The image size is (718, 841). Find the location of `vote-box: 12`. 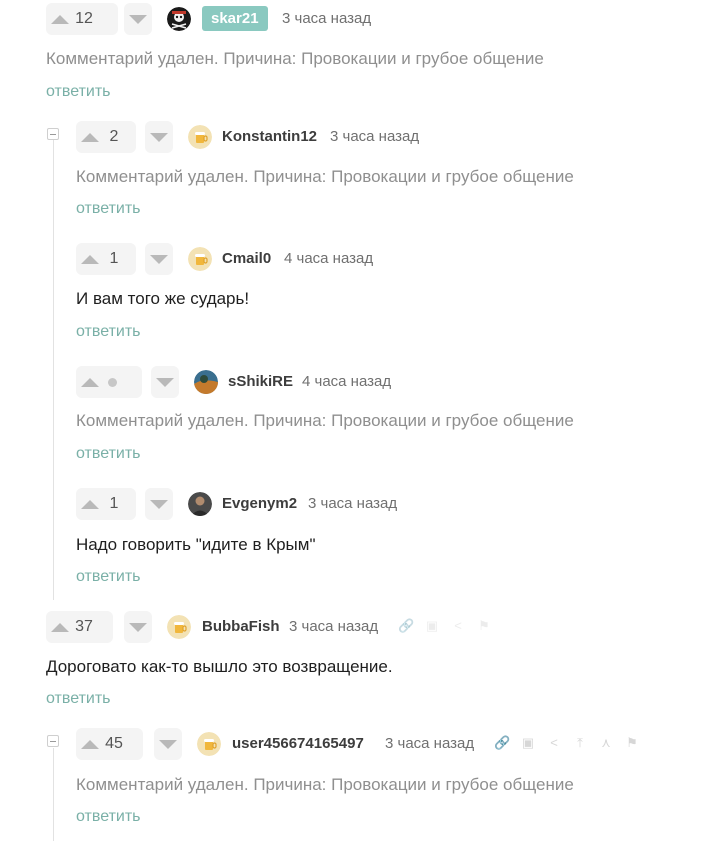

vote-box: 12 is located at coordinates (82, 19).